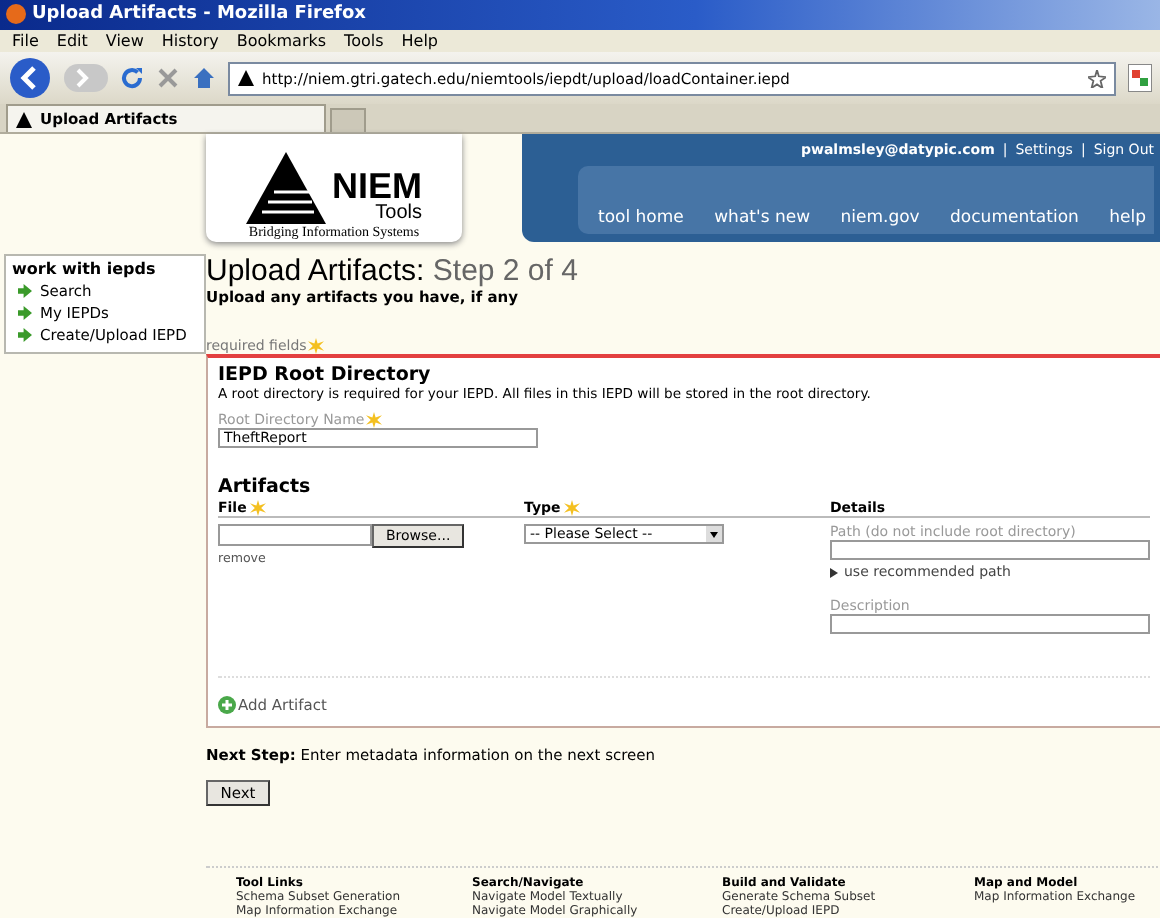 The image size is (1160, 918). What do you see at coordinates (281, 40) in the screenshot?
I see `menu-item: Bookmarks` at bounding box center [281, 40].